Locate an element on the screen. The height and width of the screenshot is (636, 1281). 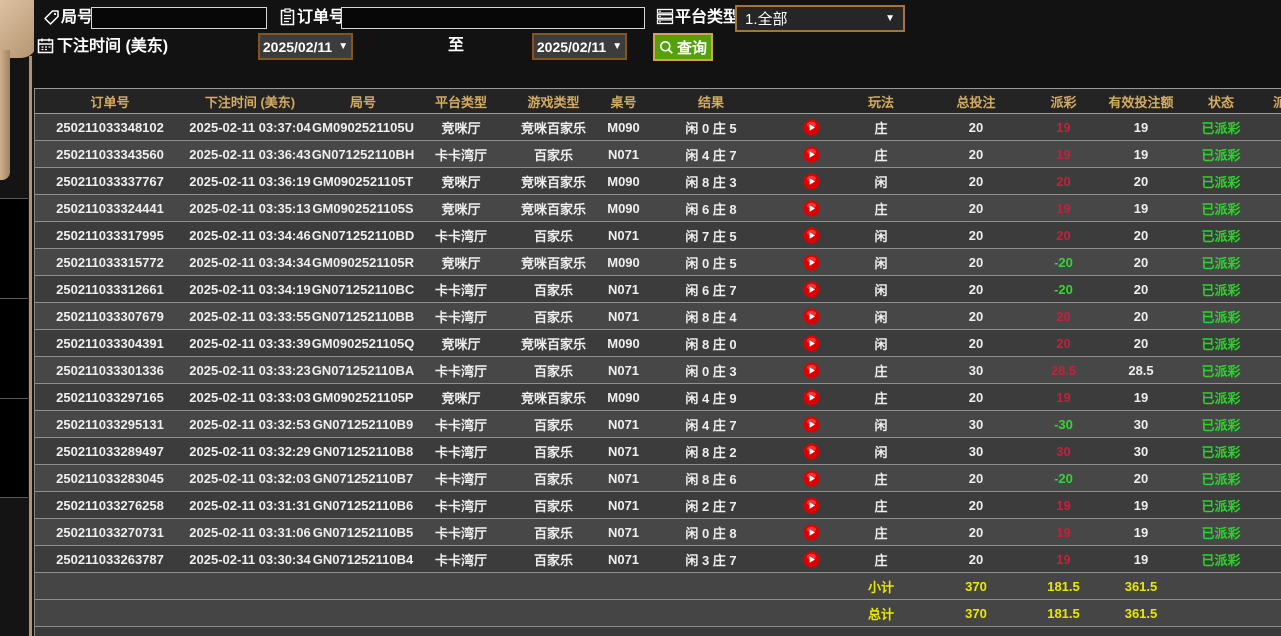
column-header: 游戏类型 is located at coordinates (553, 102).